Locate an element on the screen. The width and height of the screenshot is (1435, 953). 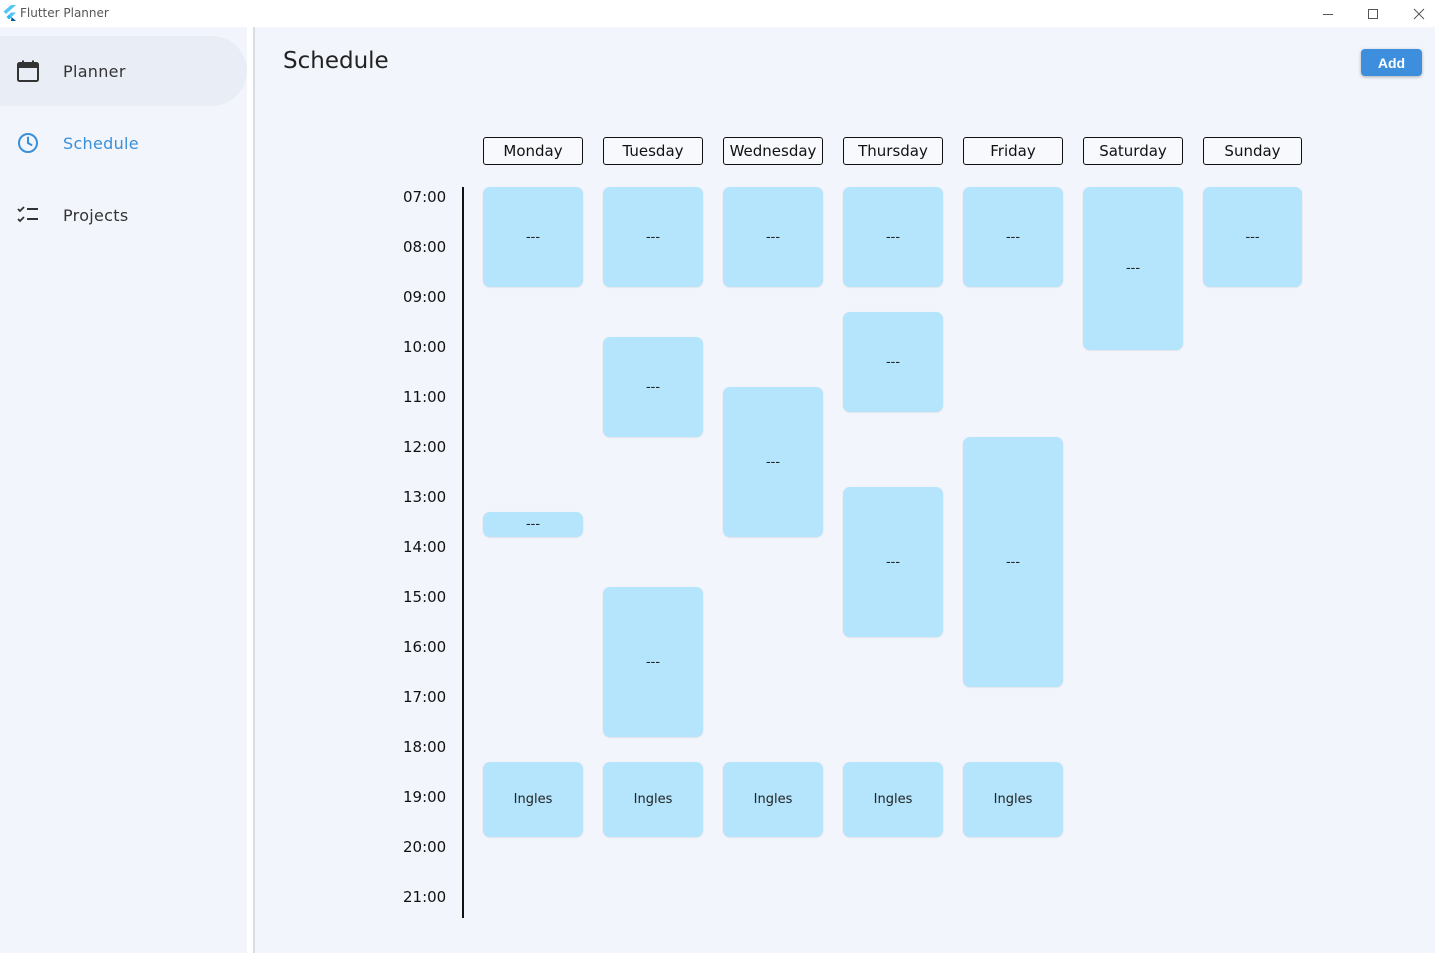
window-title: Flutter Planner is located at coordinates (64, 13).